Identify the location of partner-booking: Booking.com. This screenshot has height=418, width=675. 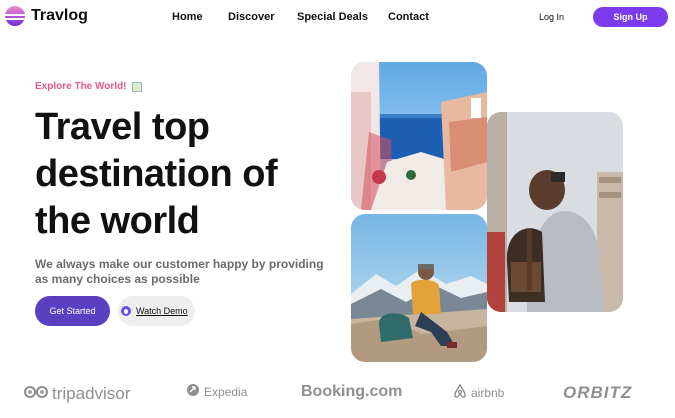
(351, 392).